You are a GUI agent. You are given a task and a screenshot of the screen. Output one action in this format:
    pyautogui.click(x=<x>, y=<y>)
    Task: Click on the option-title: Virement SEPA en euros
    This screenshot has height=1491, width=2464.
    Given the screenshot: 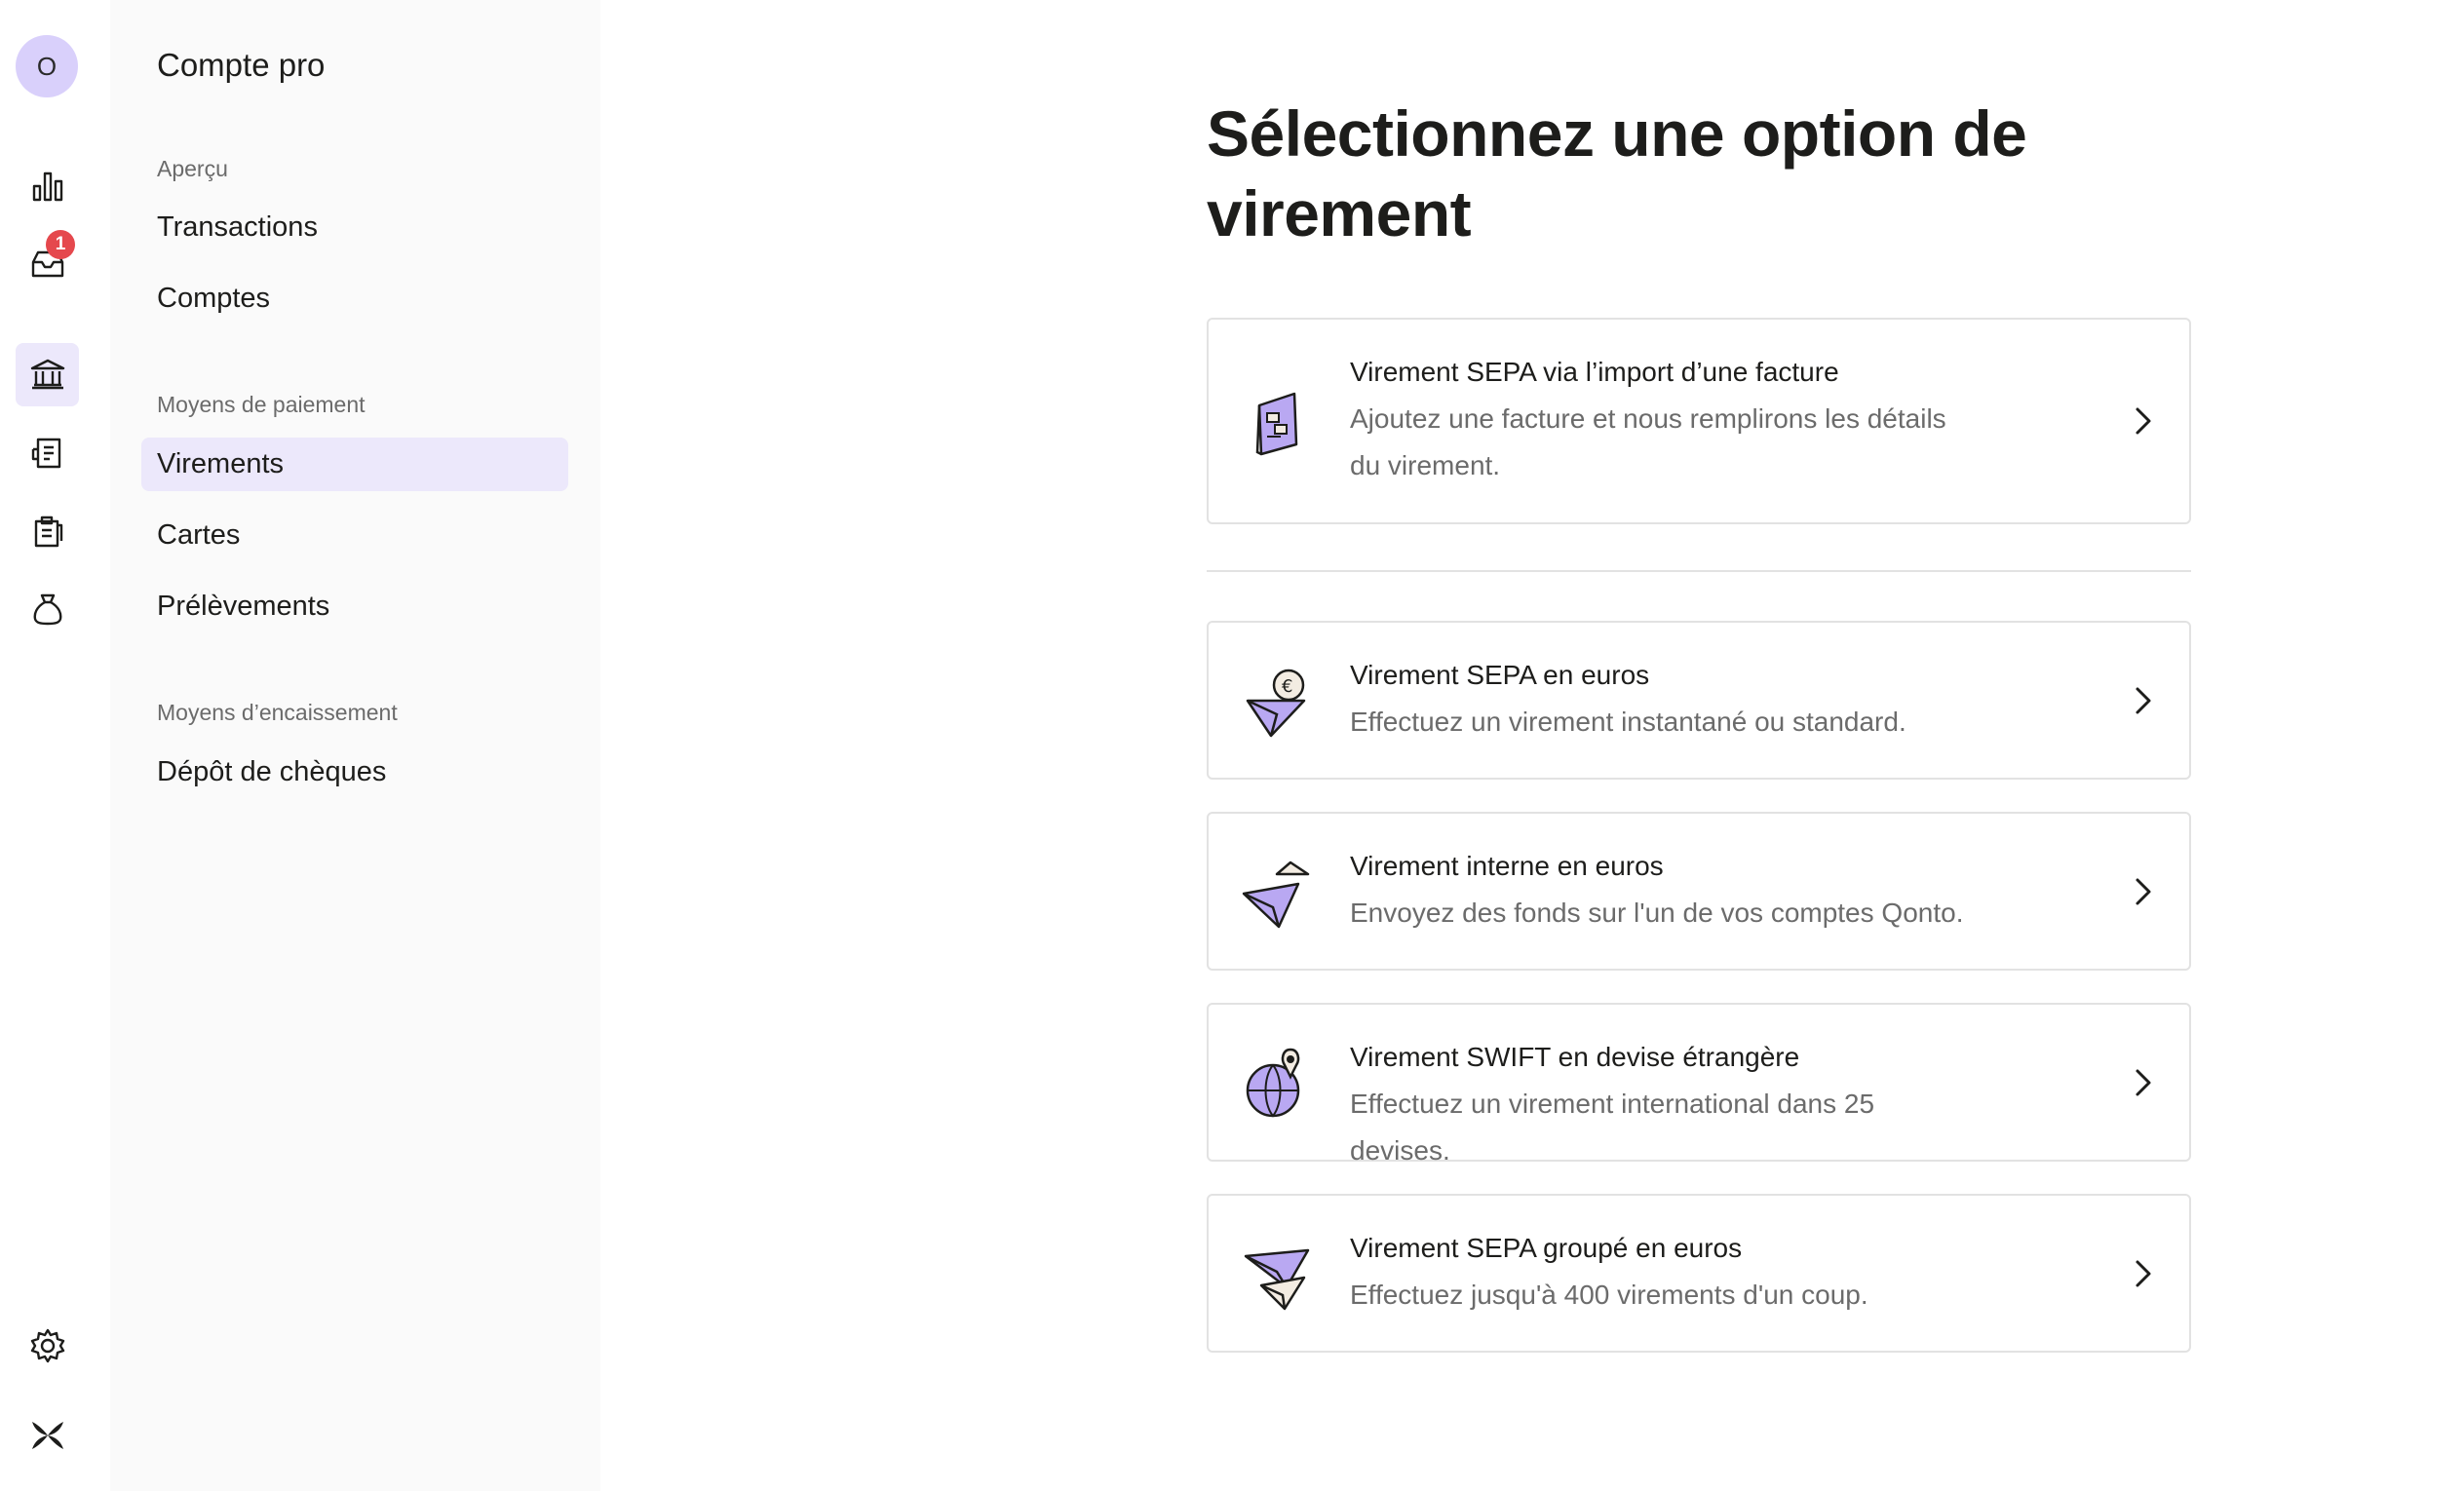 What is the action you would take?
    pyautogui.click(x=1500, y=675)
    